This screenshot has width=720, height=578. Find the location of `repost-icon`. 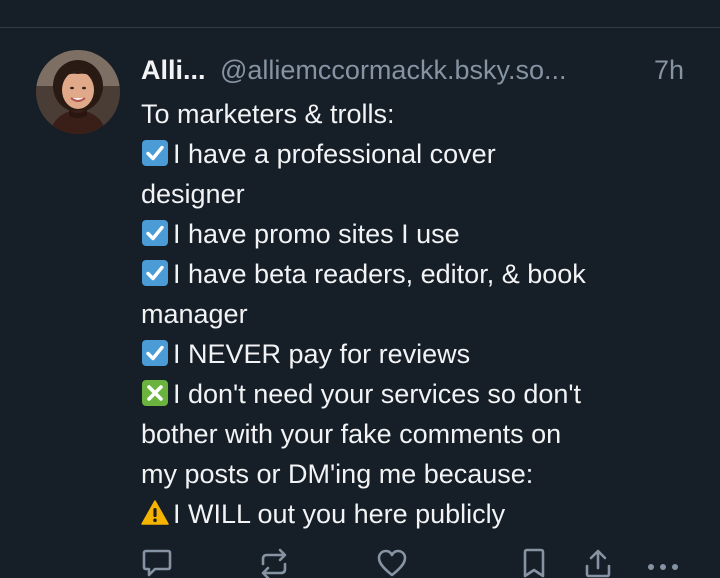

repost-icon is located at coordinates (274, 563).